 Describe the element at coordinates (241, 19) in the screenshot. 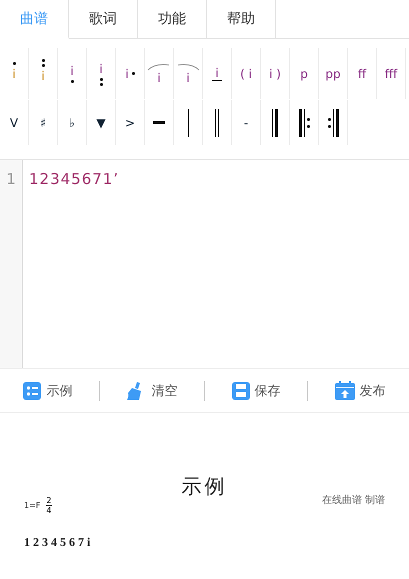

I see `tab: 帮助` at that location.